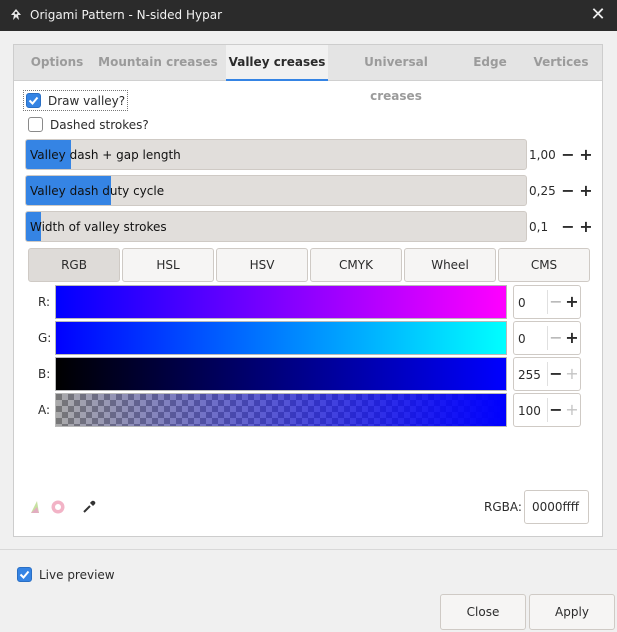 The width and height of the screenshot is (617, 632). What do you see at coordinates (503, 507) in the screenshot?
I see `rgba-label: RGBA:` at bounding box center [503, 507].